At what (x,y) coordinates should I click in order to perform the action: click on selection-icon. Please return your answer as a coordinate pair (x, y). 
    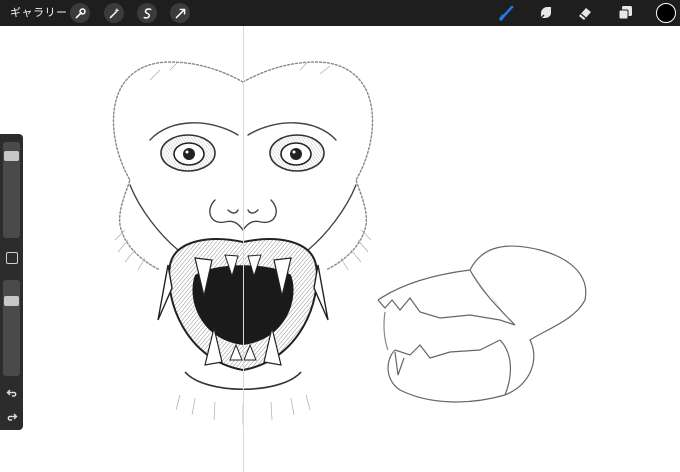
    Looking at the image, I should click on (147, 13).